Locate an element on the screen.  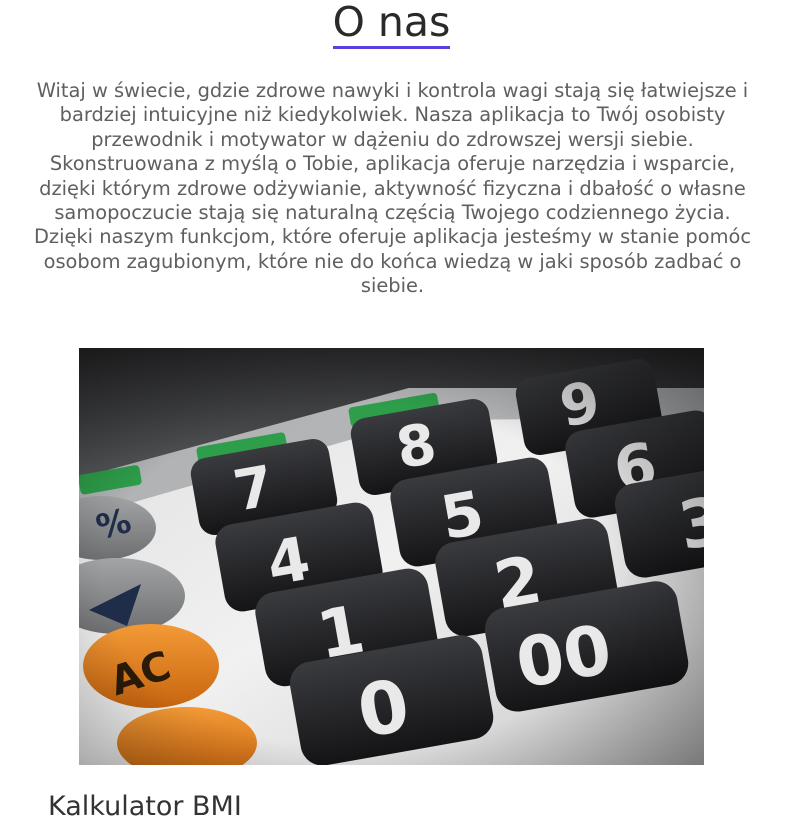
bmi-calculator-heading: Kalkulator BMI is located at coordinates (145, 806).